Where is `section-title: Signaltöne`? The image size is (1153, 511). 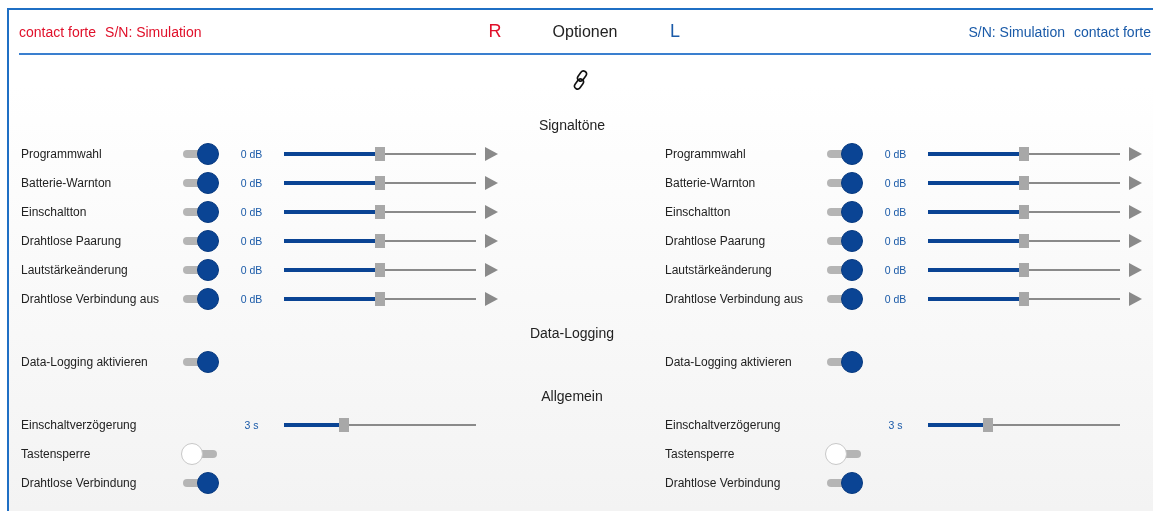
section-title: Signaltöne is located at coordinates (572, 125).